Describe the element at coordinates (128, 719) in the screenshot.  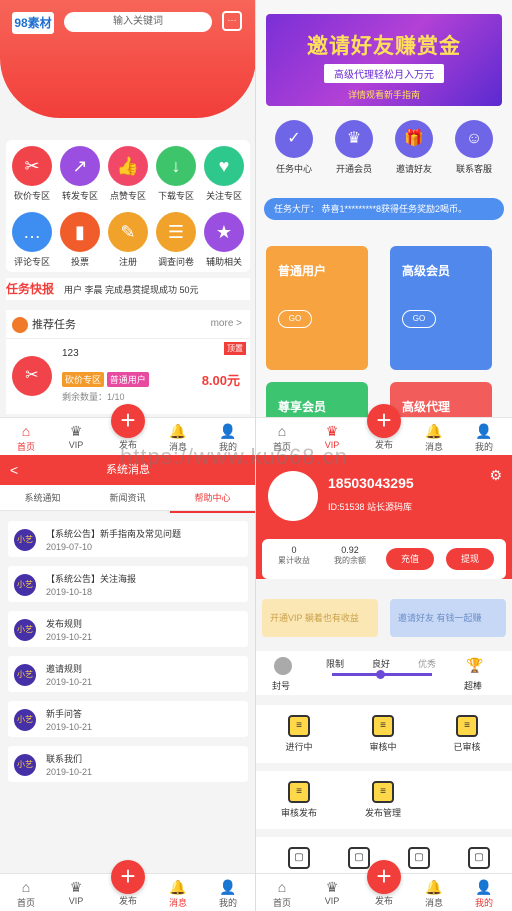
I see `message-item: 小艺 新手问答 2019-10-21` at that location.